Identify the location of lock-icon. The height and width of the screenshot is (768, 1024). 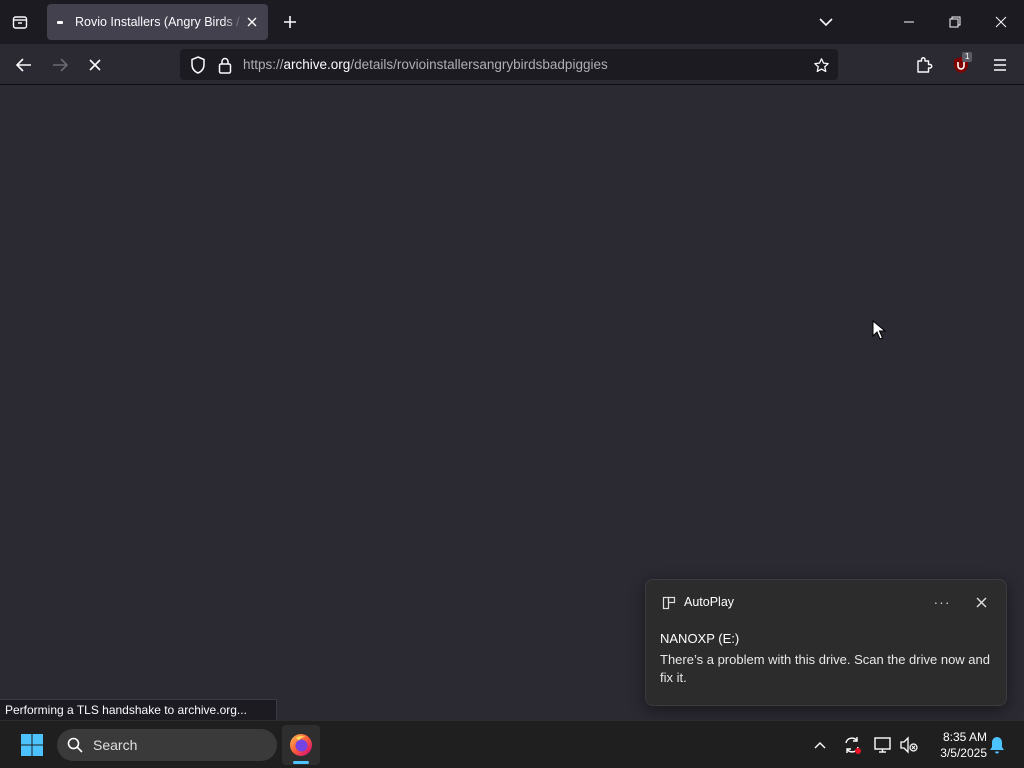
(225, 65).